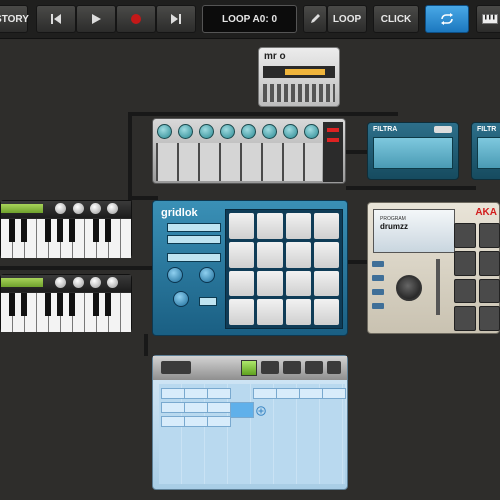  Describe the element at coordinates (333, 152) in the screenshot. I see `mixer-master-section` at that location.